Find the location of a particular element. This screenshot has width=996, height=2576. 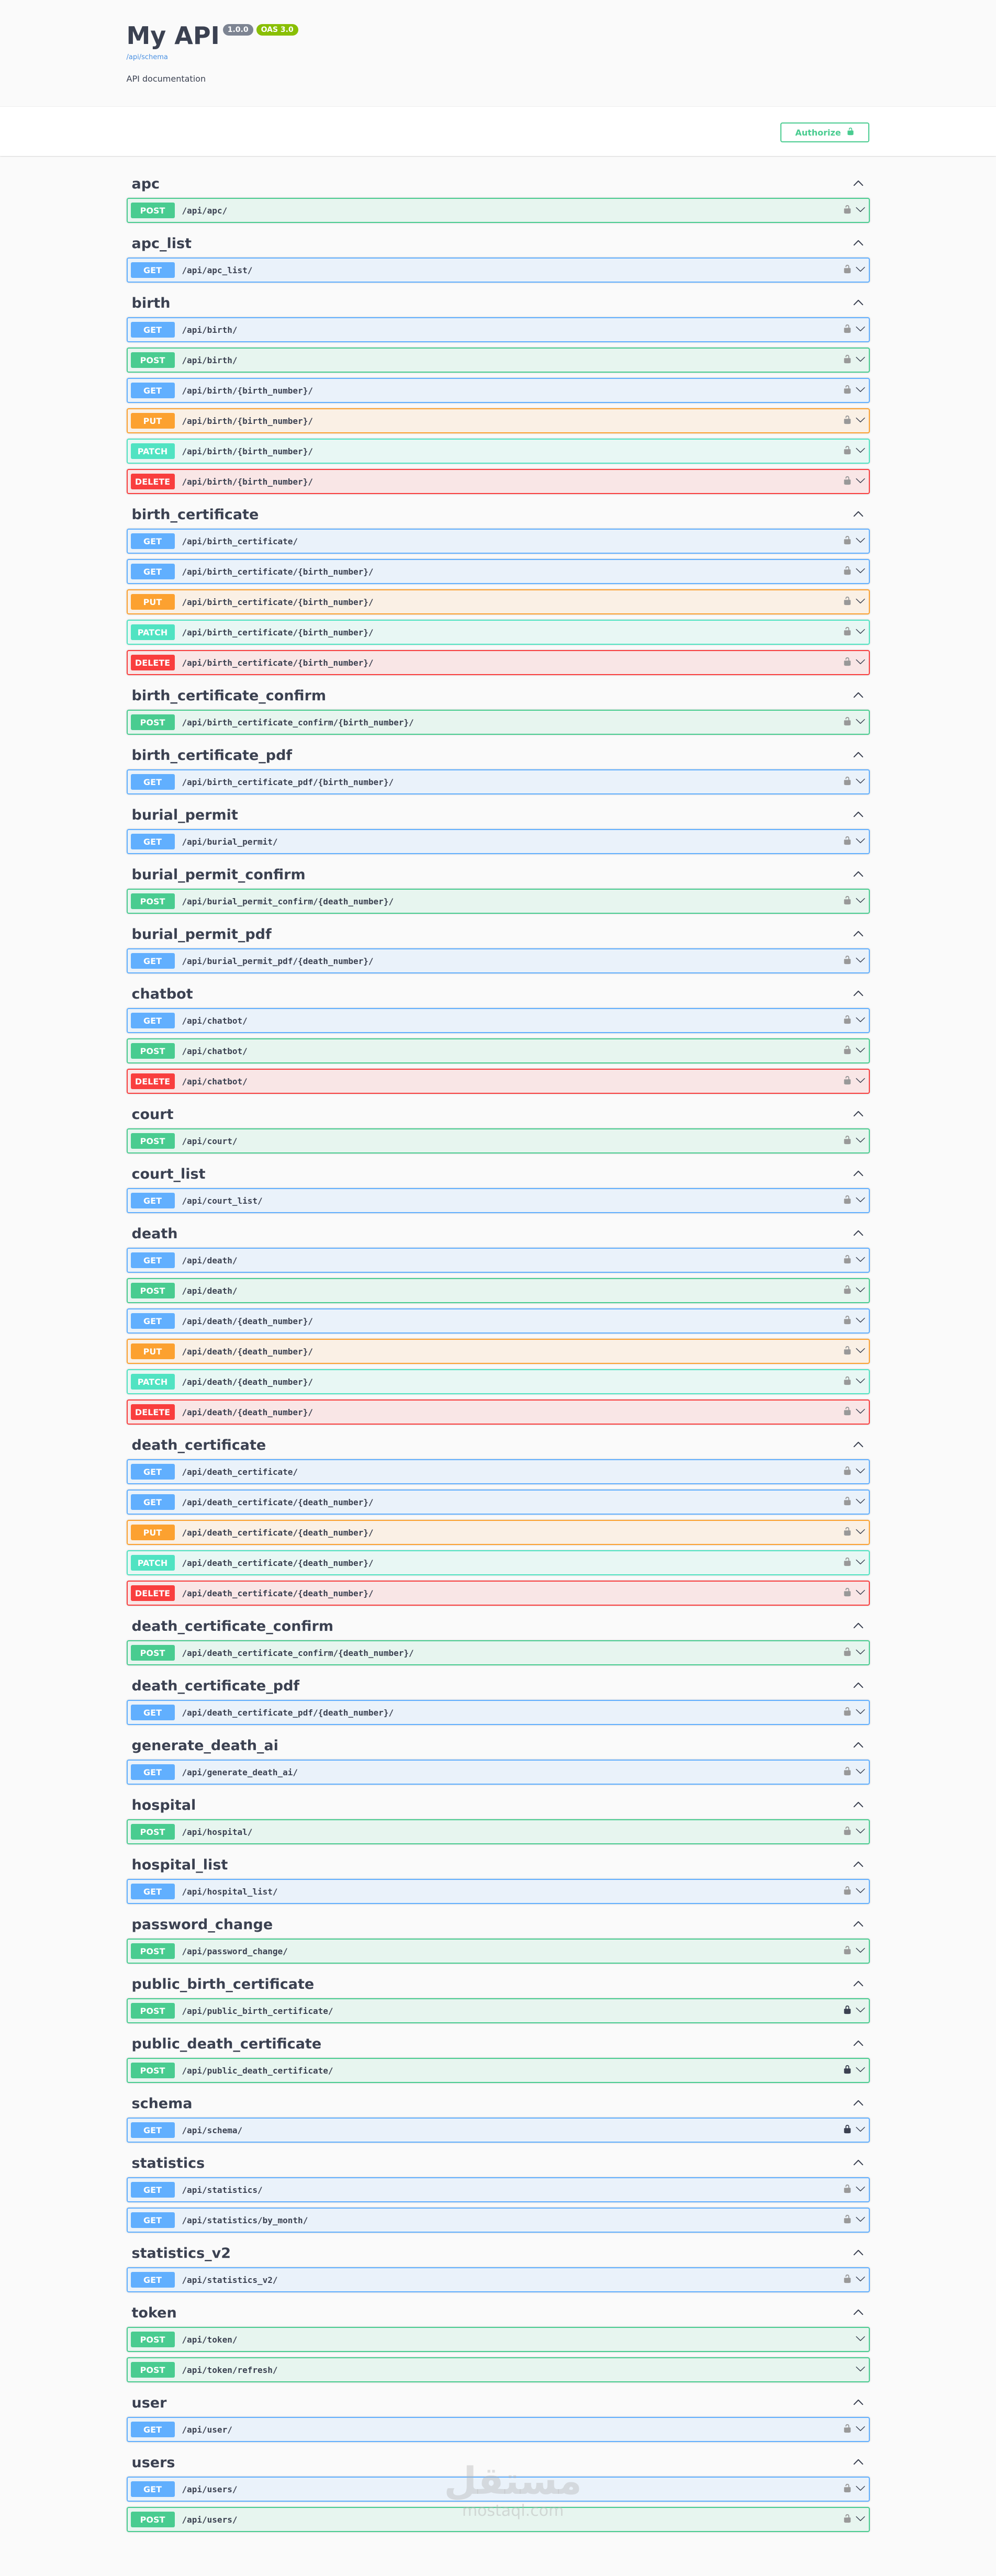

tag-header: death is located at coordinates (499, 1233).